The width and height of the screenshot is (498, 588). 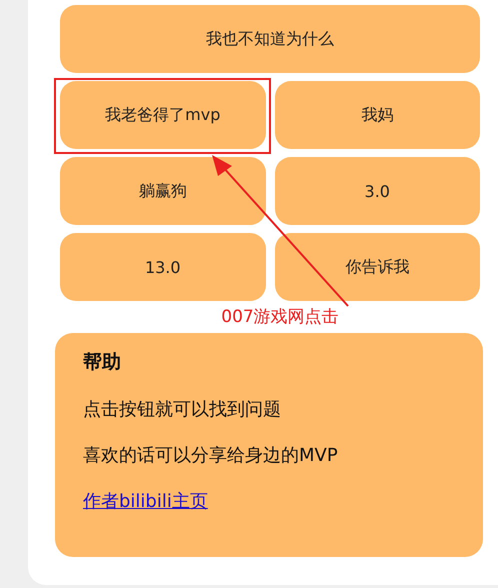 What do you see at coordinates (163, 267) in the screenshot?
I see `answer-button: 13.0` at bounding box center [163, 267].